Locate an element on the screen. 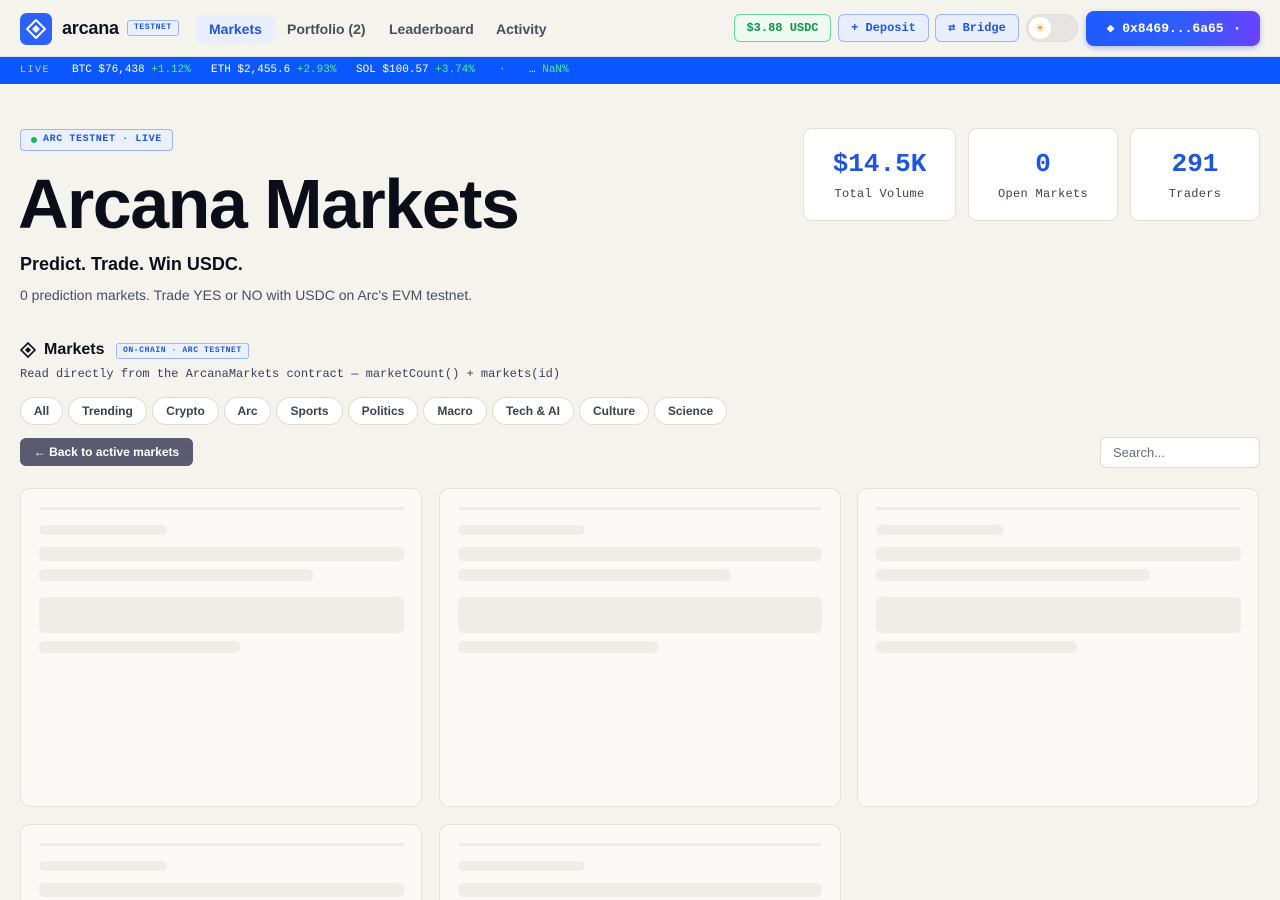 This screenshot has width=1280, height=900. search-input is located at coordinates (1180, 452).